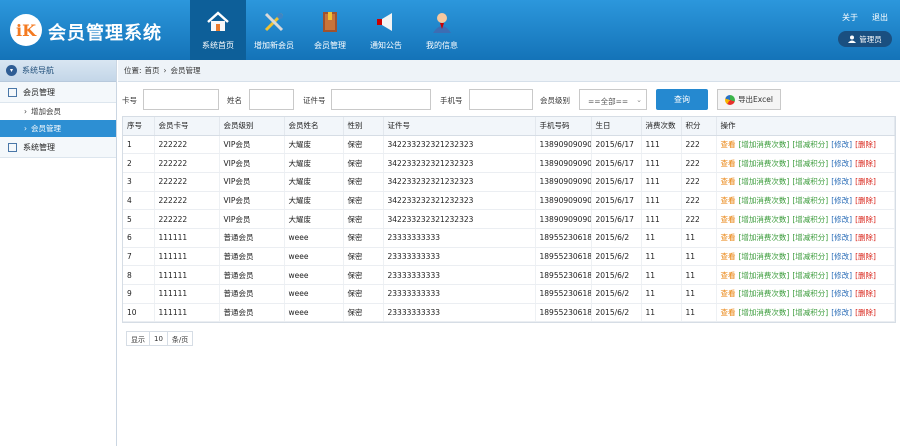  Describe the element at coordinates (58, 128) in the screenshot. I see `sidebar-item-member-manage: › 会员管理` at that location.